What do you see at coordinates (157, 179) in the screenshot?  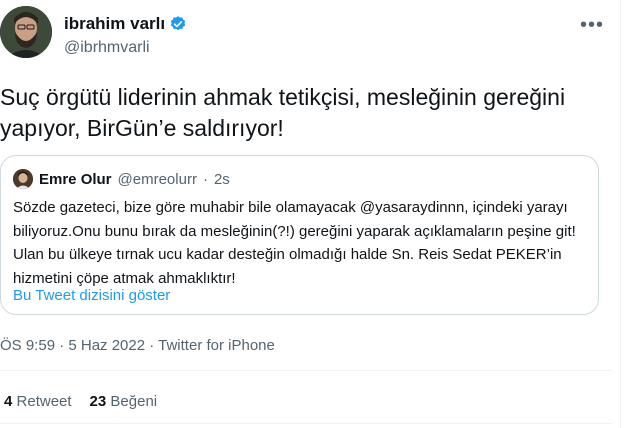 I see `quoted-handle: @emreolurr` at bounding box center [157, 179].